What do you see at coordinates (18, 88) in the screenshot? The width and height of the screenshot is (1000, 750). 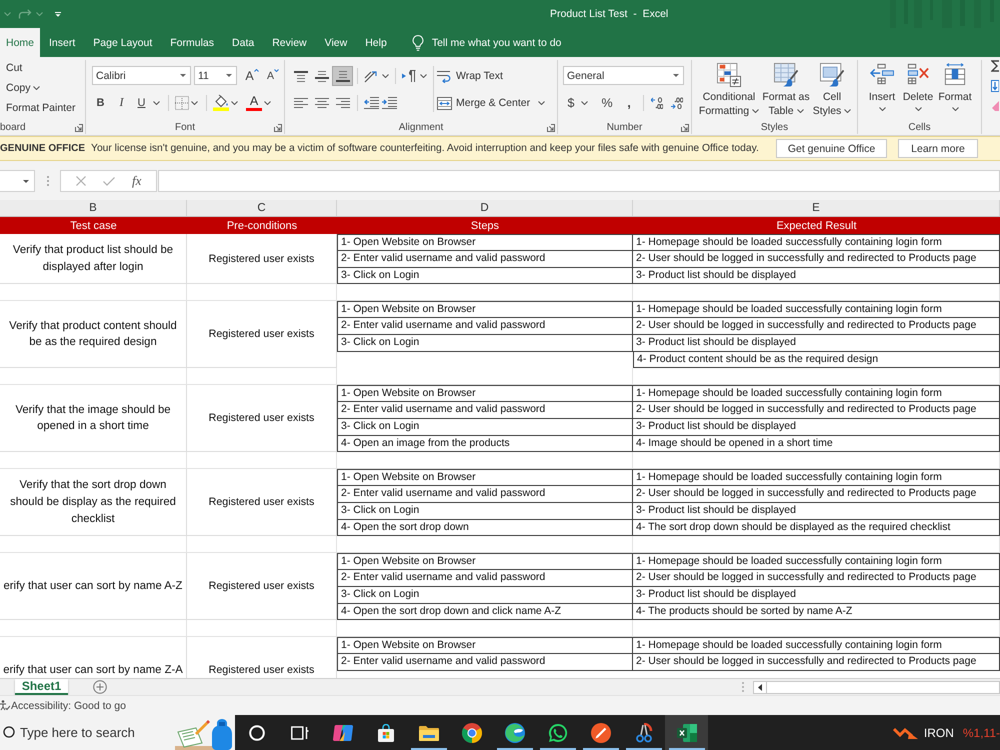 I see `copy-button: Copy` at bounding box center [18, 88].